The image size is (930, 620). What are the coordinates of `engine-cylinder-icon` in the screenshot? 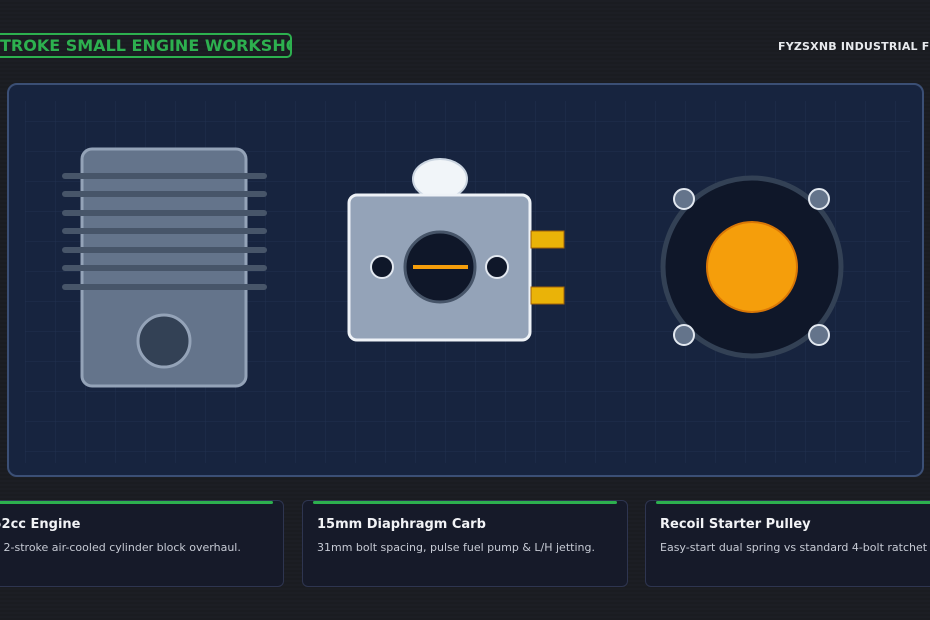 It's located at (164, 267).